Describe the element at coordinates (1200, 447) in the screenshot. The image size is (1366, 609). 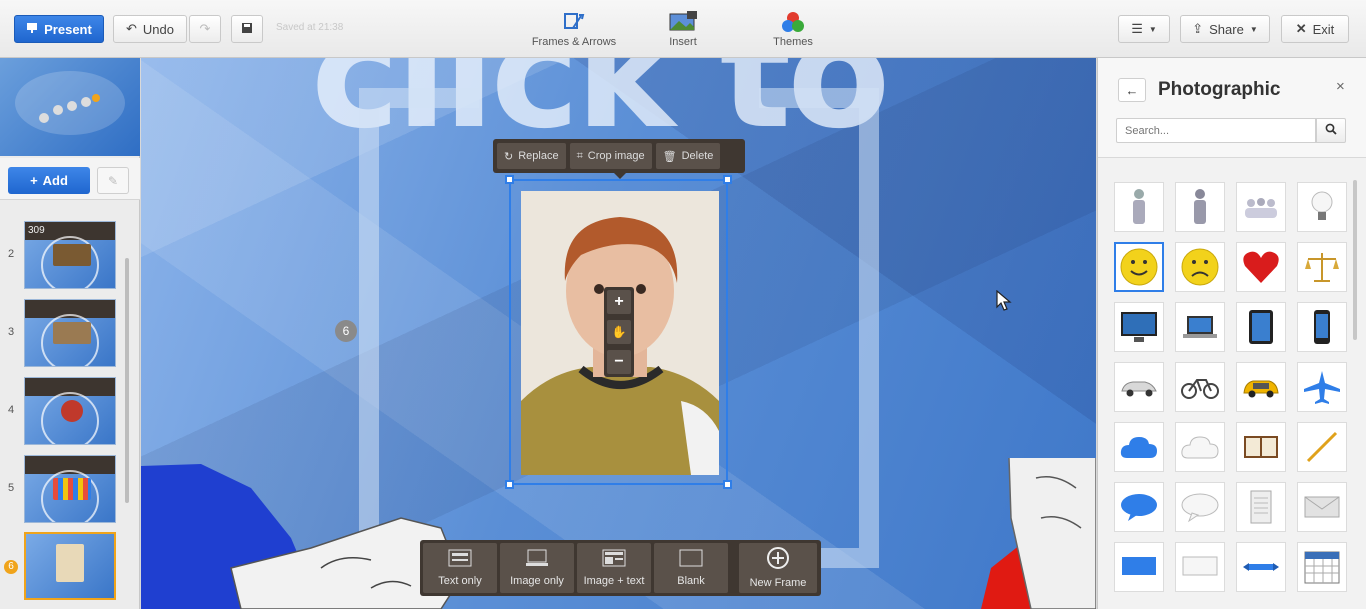
I see `symbol-cloud-white` at that location.